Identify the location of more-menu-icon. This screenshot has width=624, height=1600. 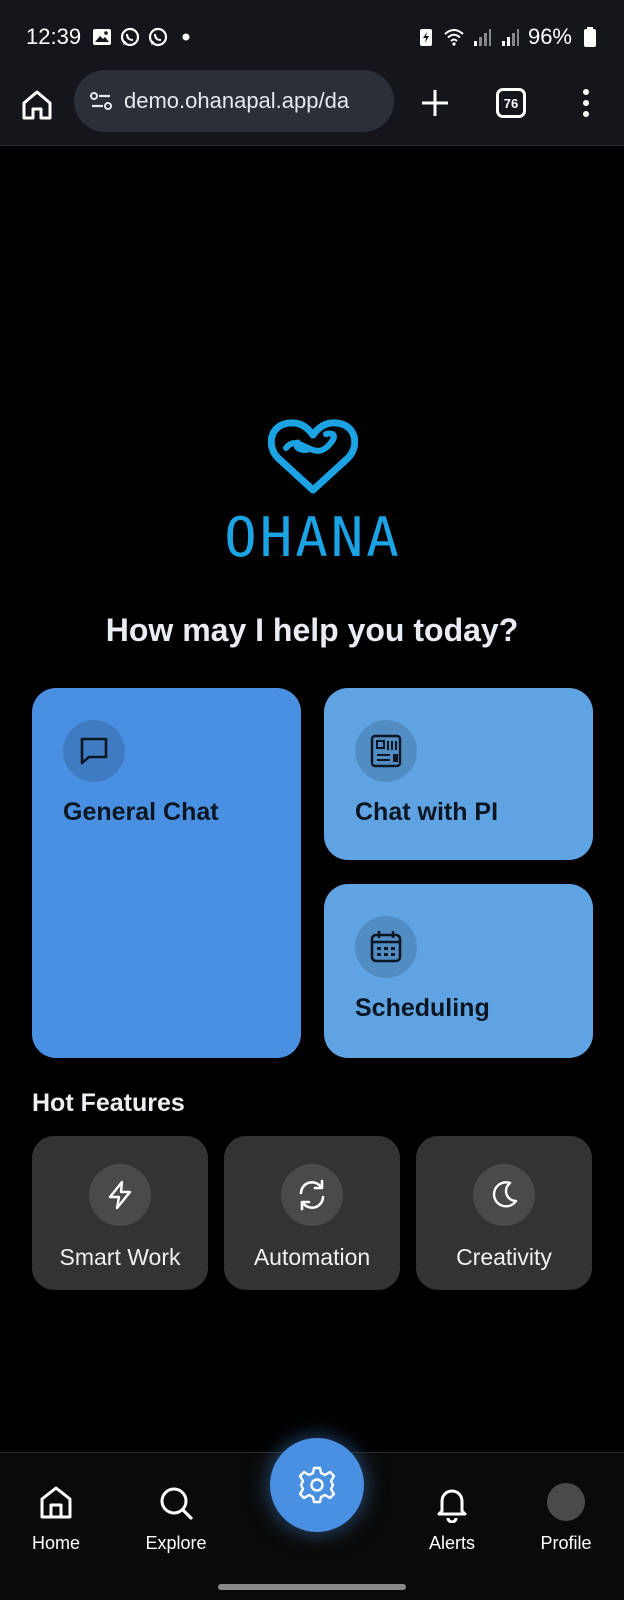
(586, 103).